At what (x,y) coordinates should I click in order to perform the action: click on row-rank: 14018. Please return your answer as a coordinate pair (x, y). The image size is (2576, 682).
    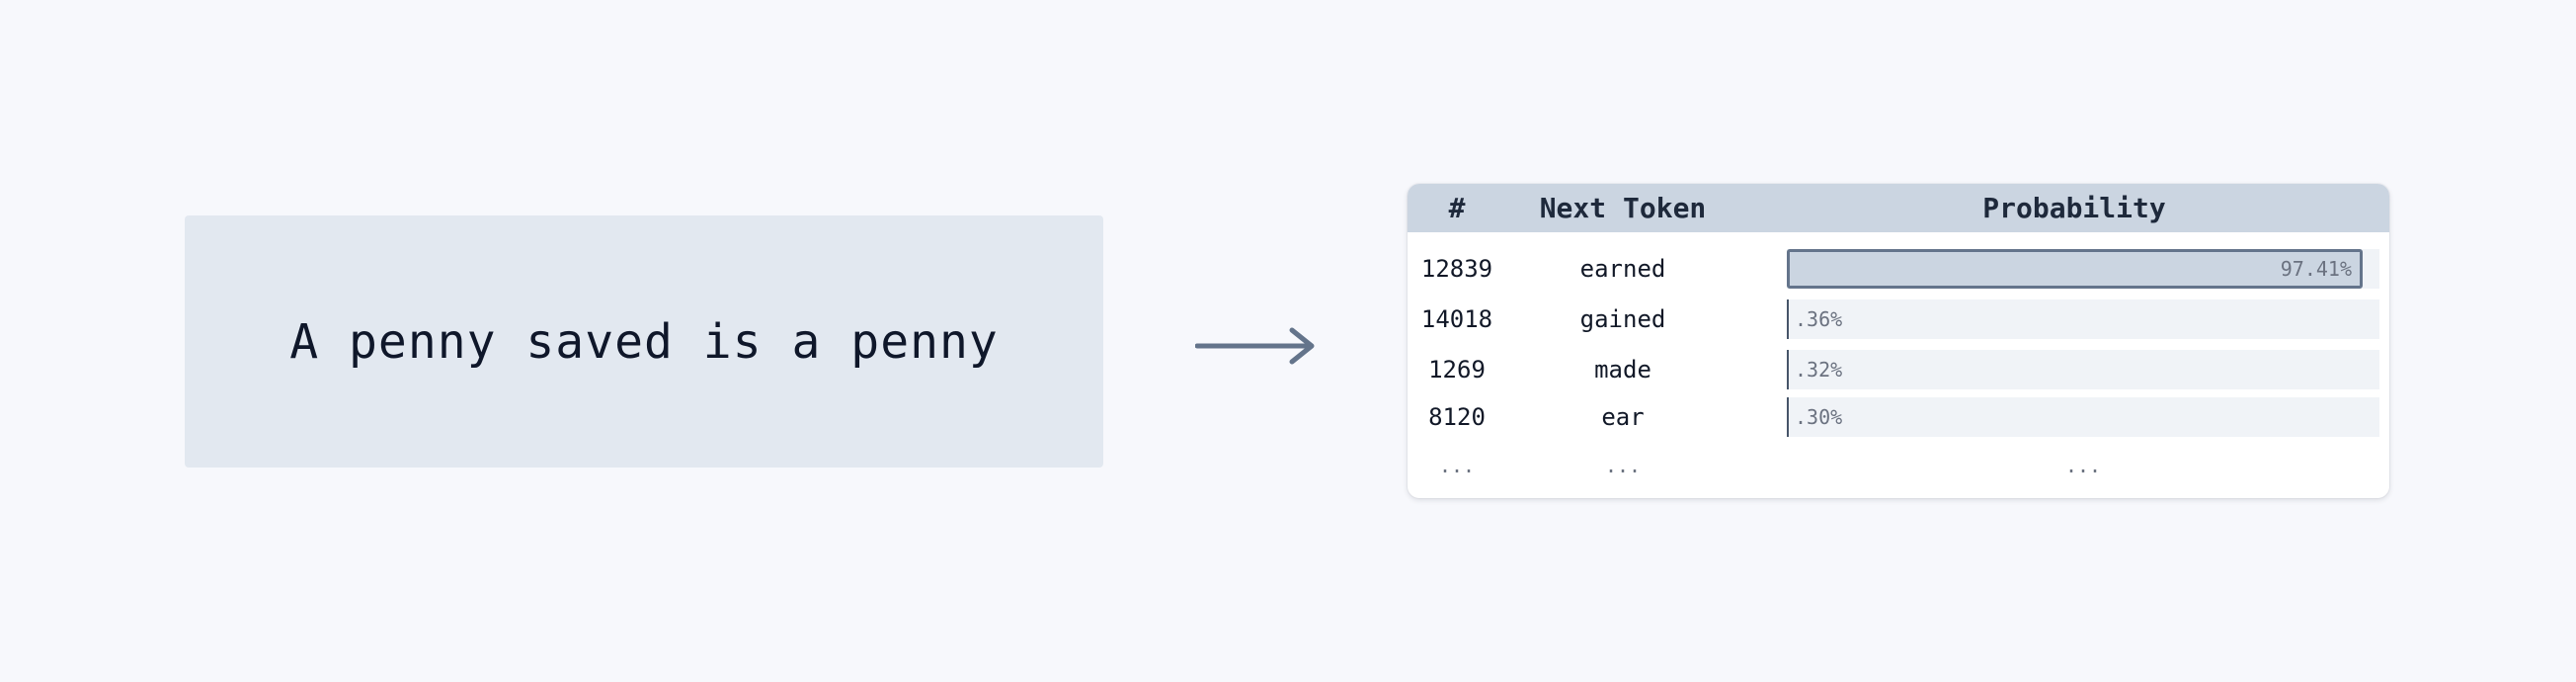
    Looking at the image, I should click on (1456, 319).